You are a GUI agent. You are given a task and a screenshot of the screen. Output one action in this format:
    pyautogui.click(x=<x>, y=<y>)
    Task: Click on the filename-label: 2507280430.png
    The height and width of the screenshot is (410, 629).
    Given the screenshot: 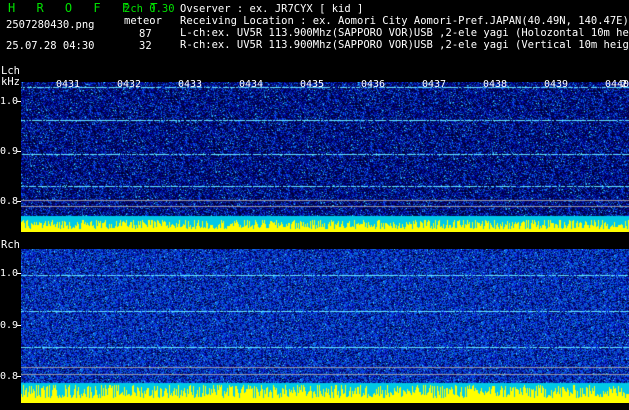 What is the action you would take?
    pyautogui.click(x=50, y=25)
    